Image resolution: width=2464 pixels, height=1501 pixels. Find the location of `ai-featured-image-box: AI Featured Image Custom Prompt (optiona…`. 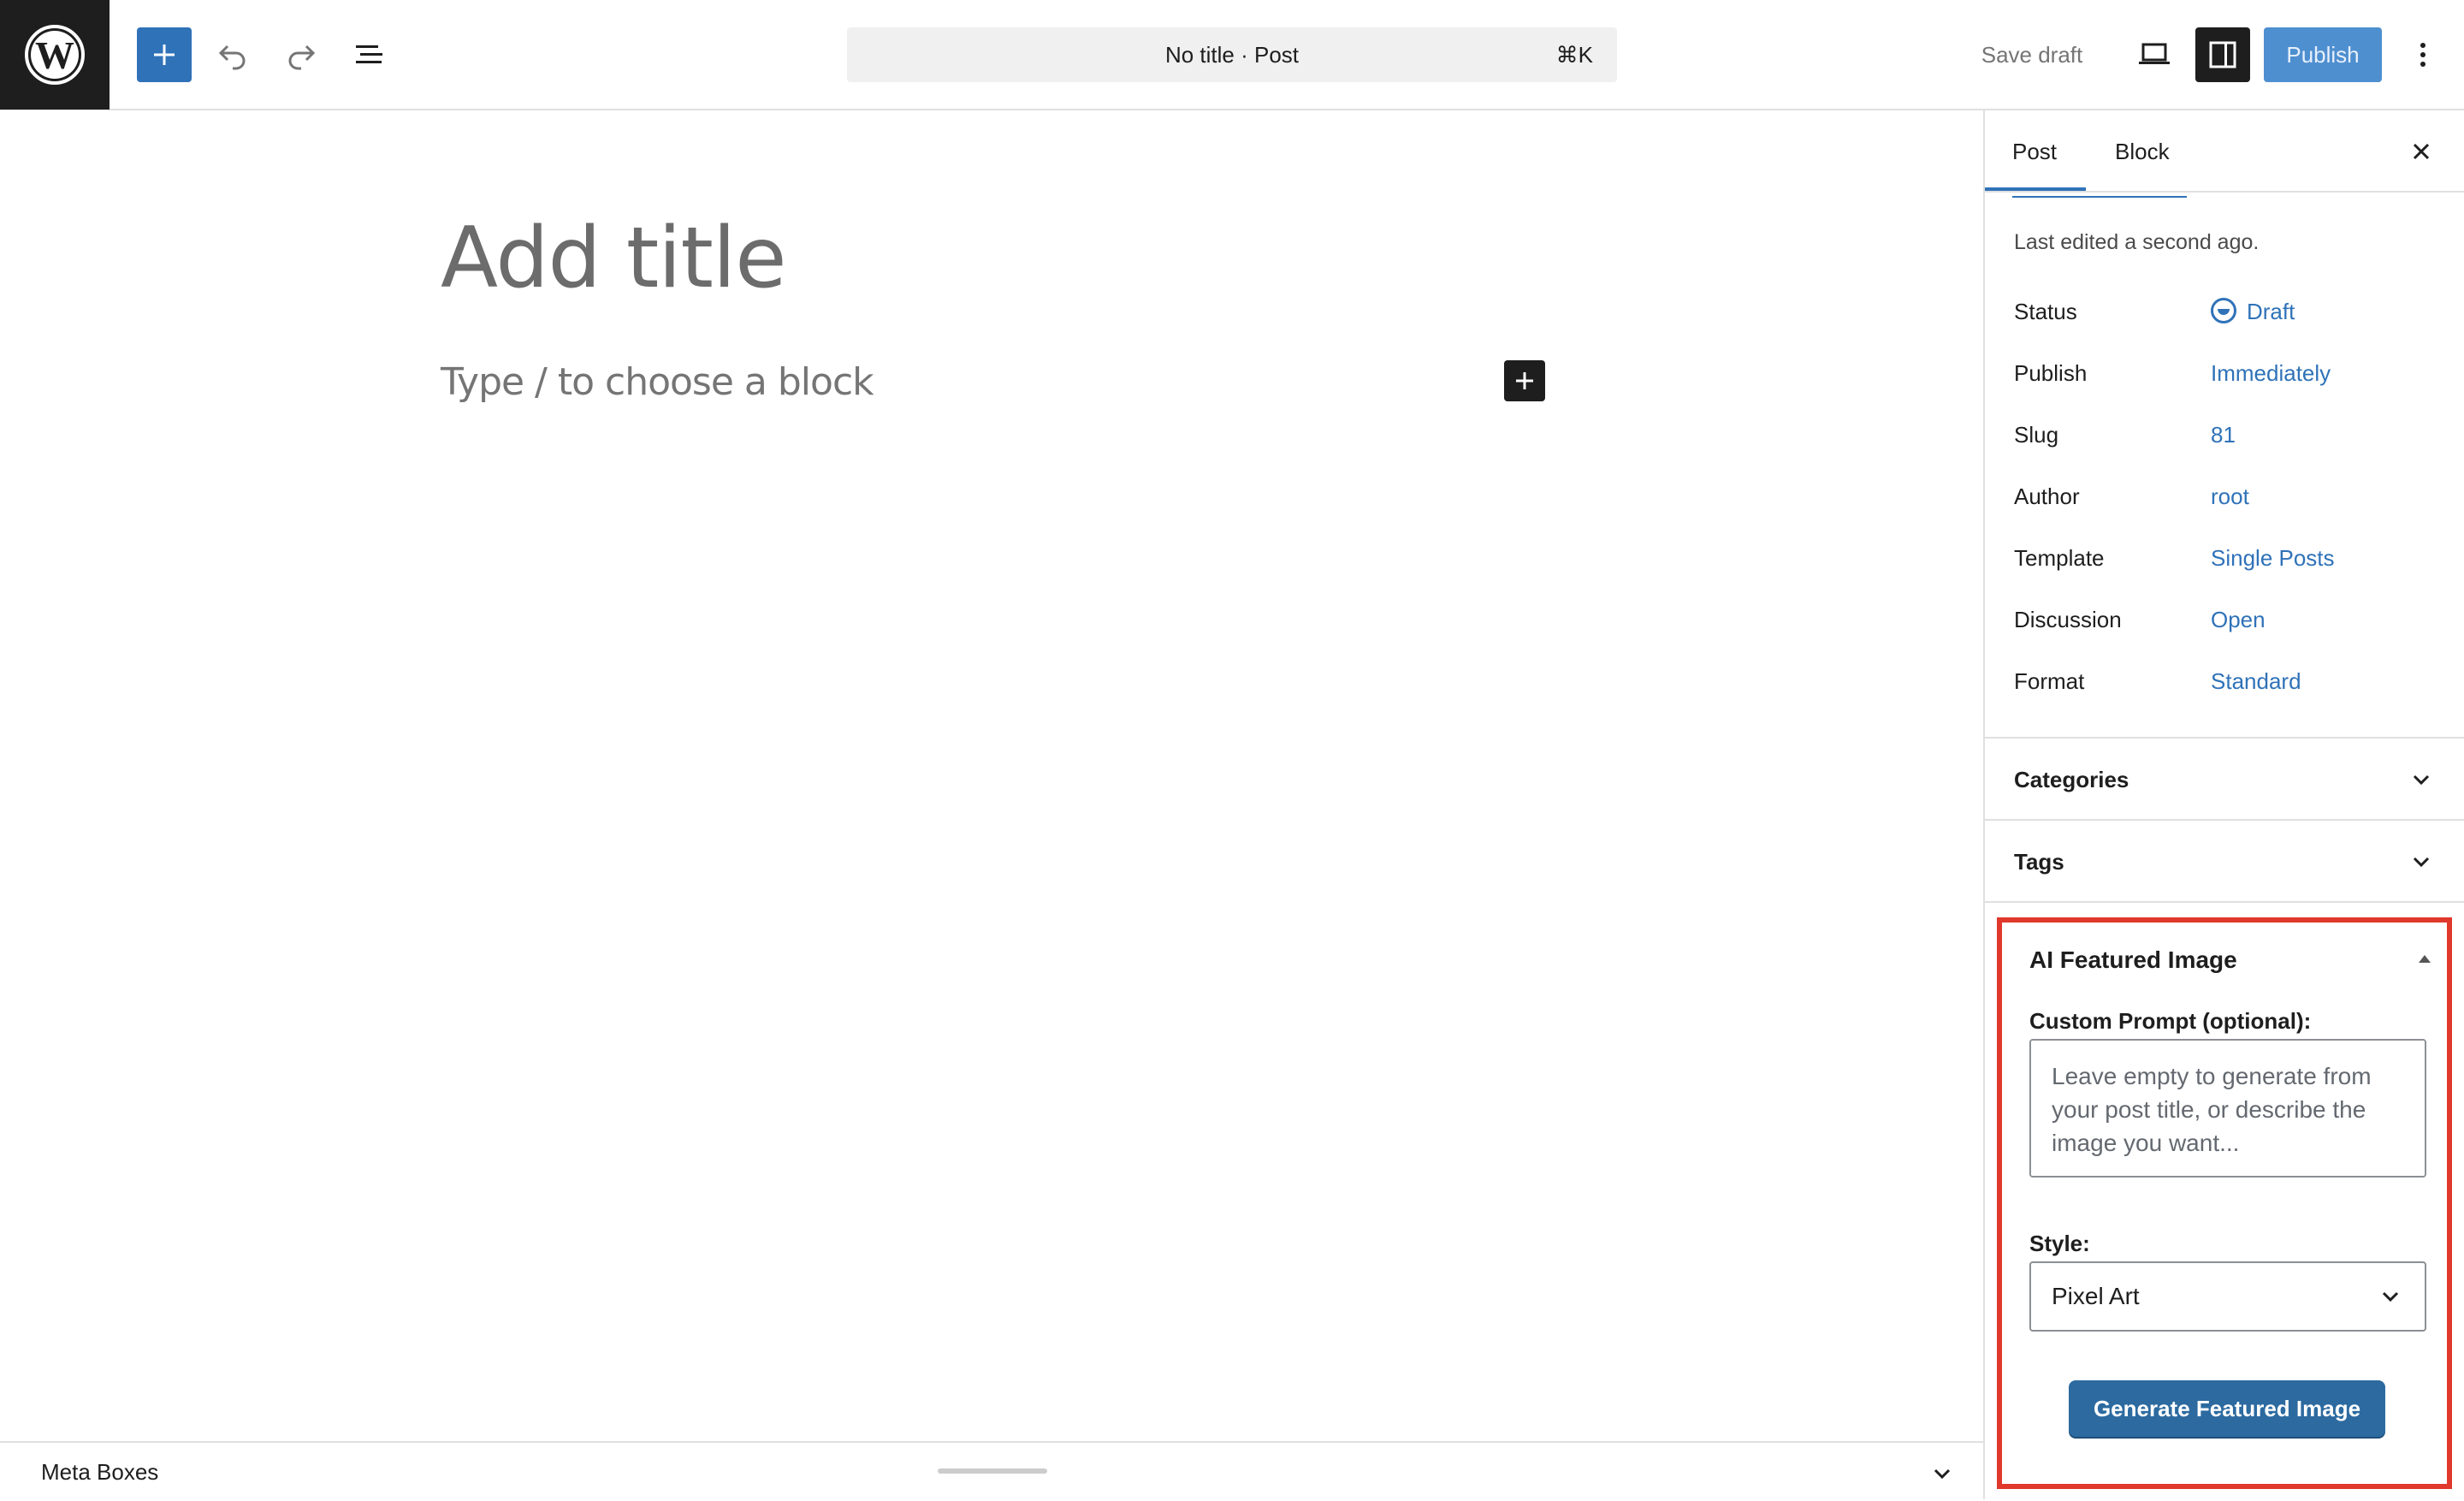

ai-featured-image-box: AI Featured Image Custom Prompt (optiona… is located at coordinates (2224, 1203).